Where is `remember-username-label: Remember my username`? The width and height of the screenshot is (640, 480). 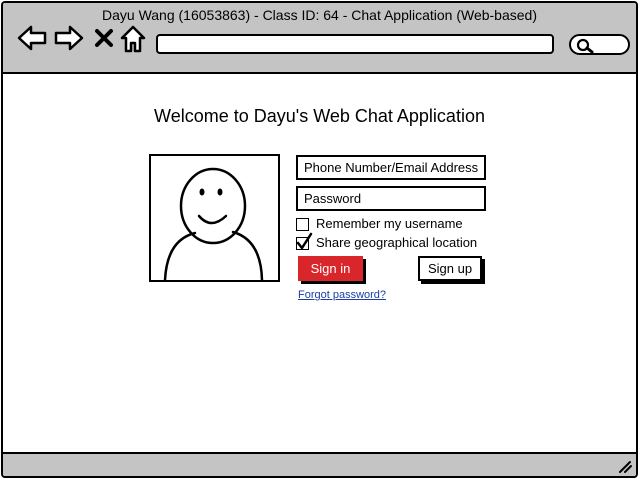 remember-username-label: Remember my username is located at coordinates (389, 223).